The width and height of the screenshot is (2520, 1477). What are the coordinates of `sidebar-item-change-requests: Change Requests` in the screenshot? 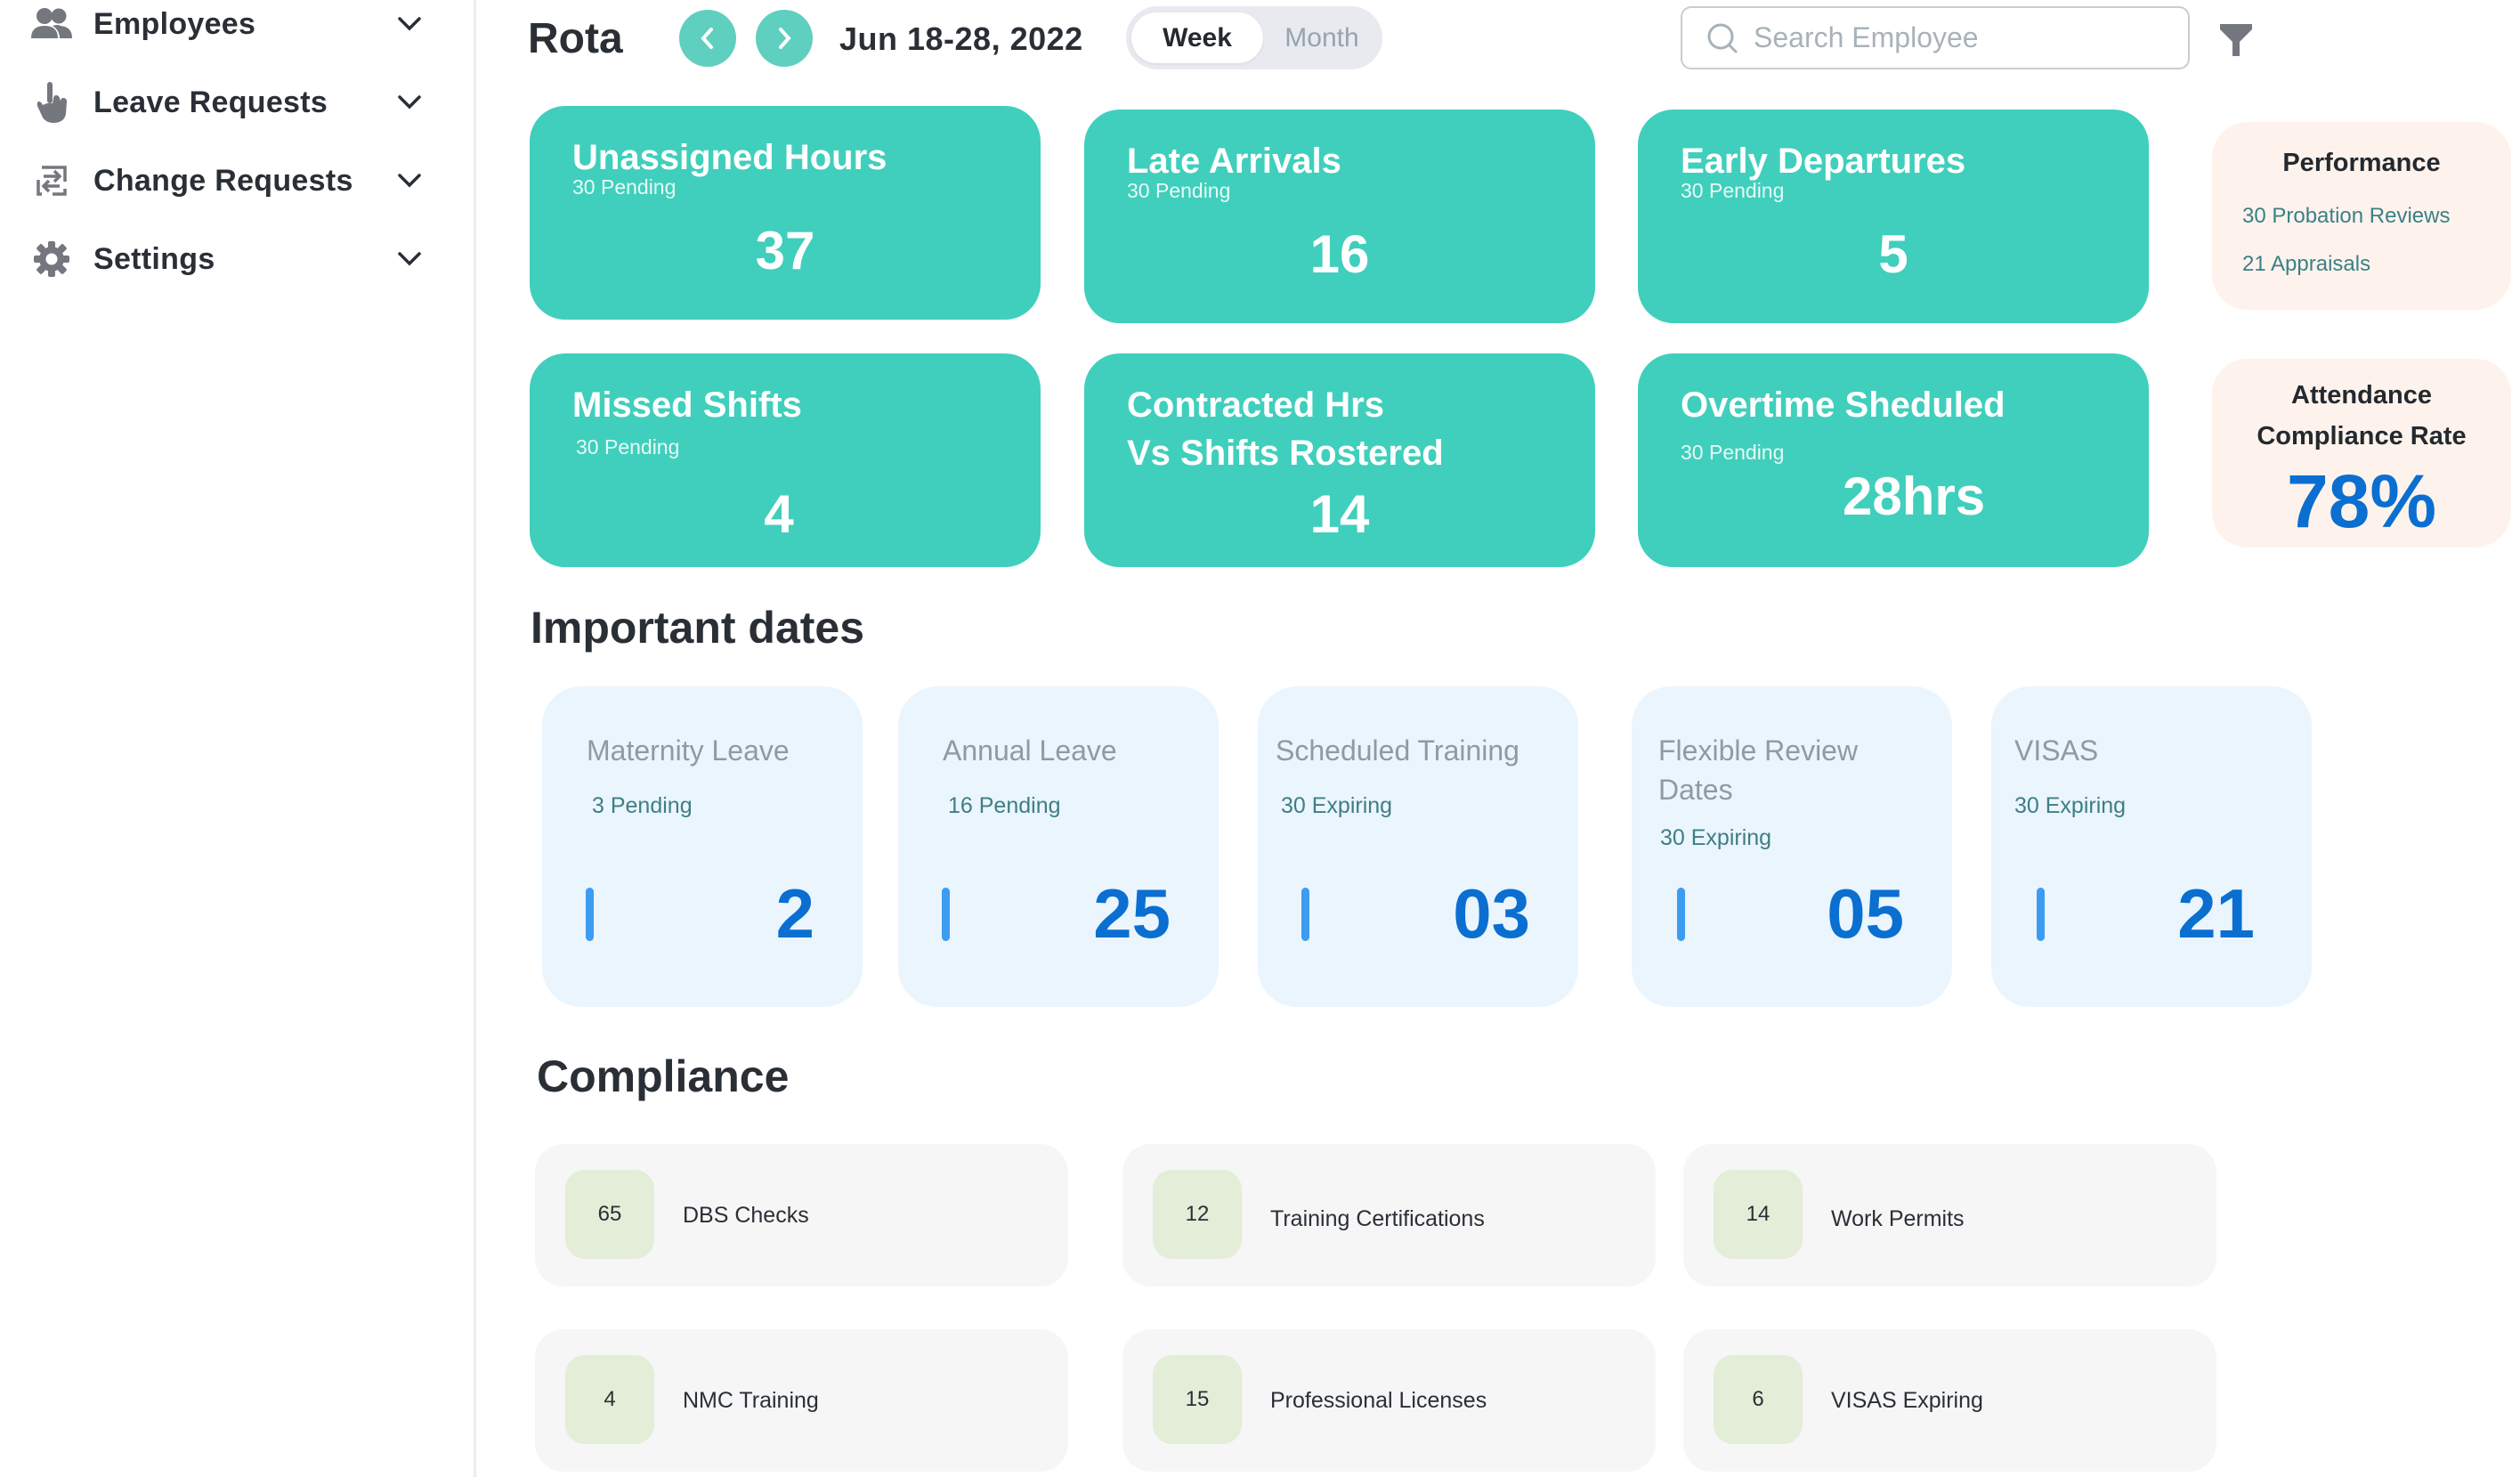 It's located at (238, 181).